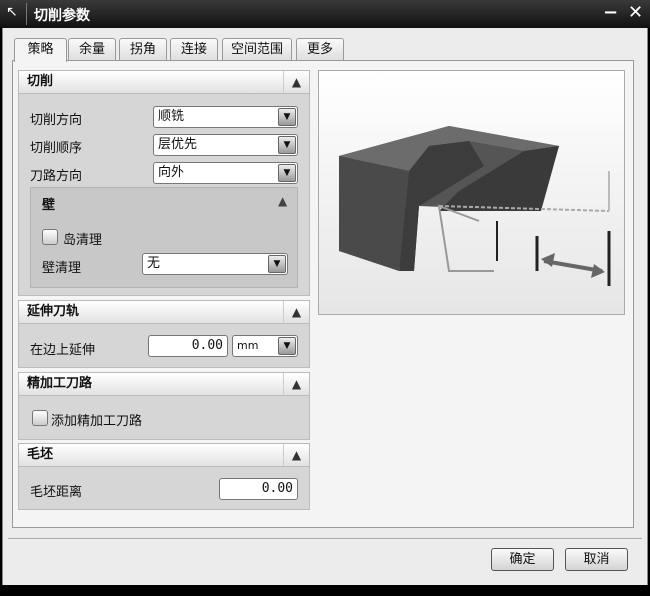 The height and width of the screenshot is (596, 650). Describe the element at coordinates (164, 312) in the screenshot. I see `extend-section-header: 延伸刀轨 ▲` at that location.